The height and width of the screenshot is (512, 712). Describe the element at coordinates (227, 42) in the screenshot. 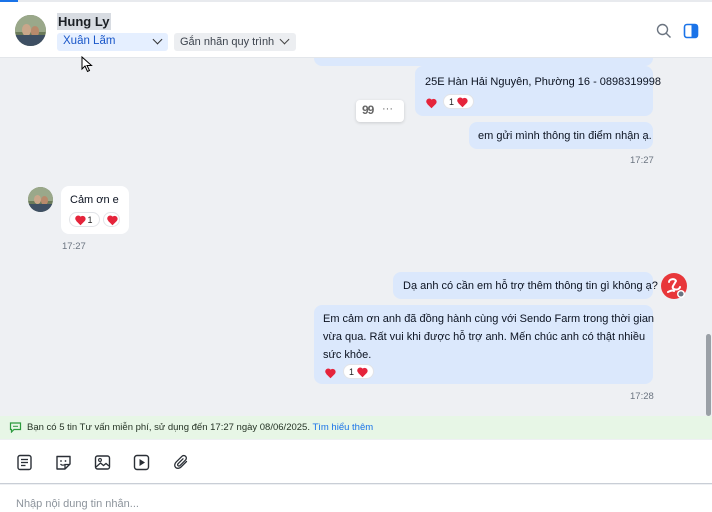

I see `tag-placeholder: Gắn nhãn quy trình` at that location.